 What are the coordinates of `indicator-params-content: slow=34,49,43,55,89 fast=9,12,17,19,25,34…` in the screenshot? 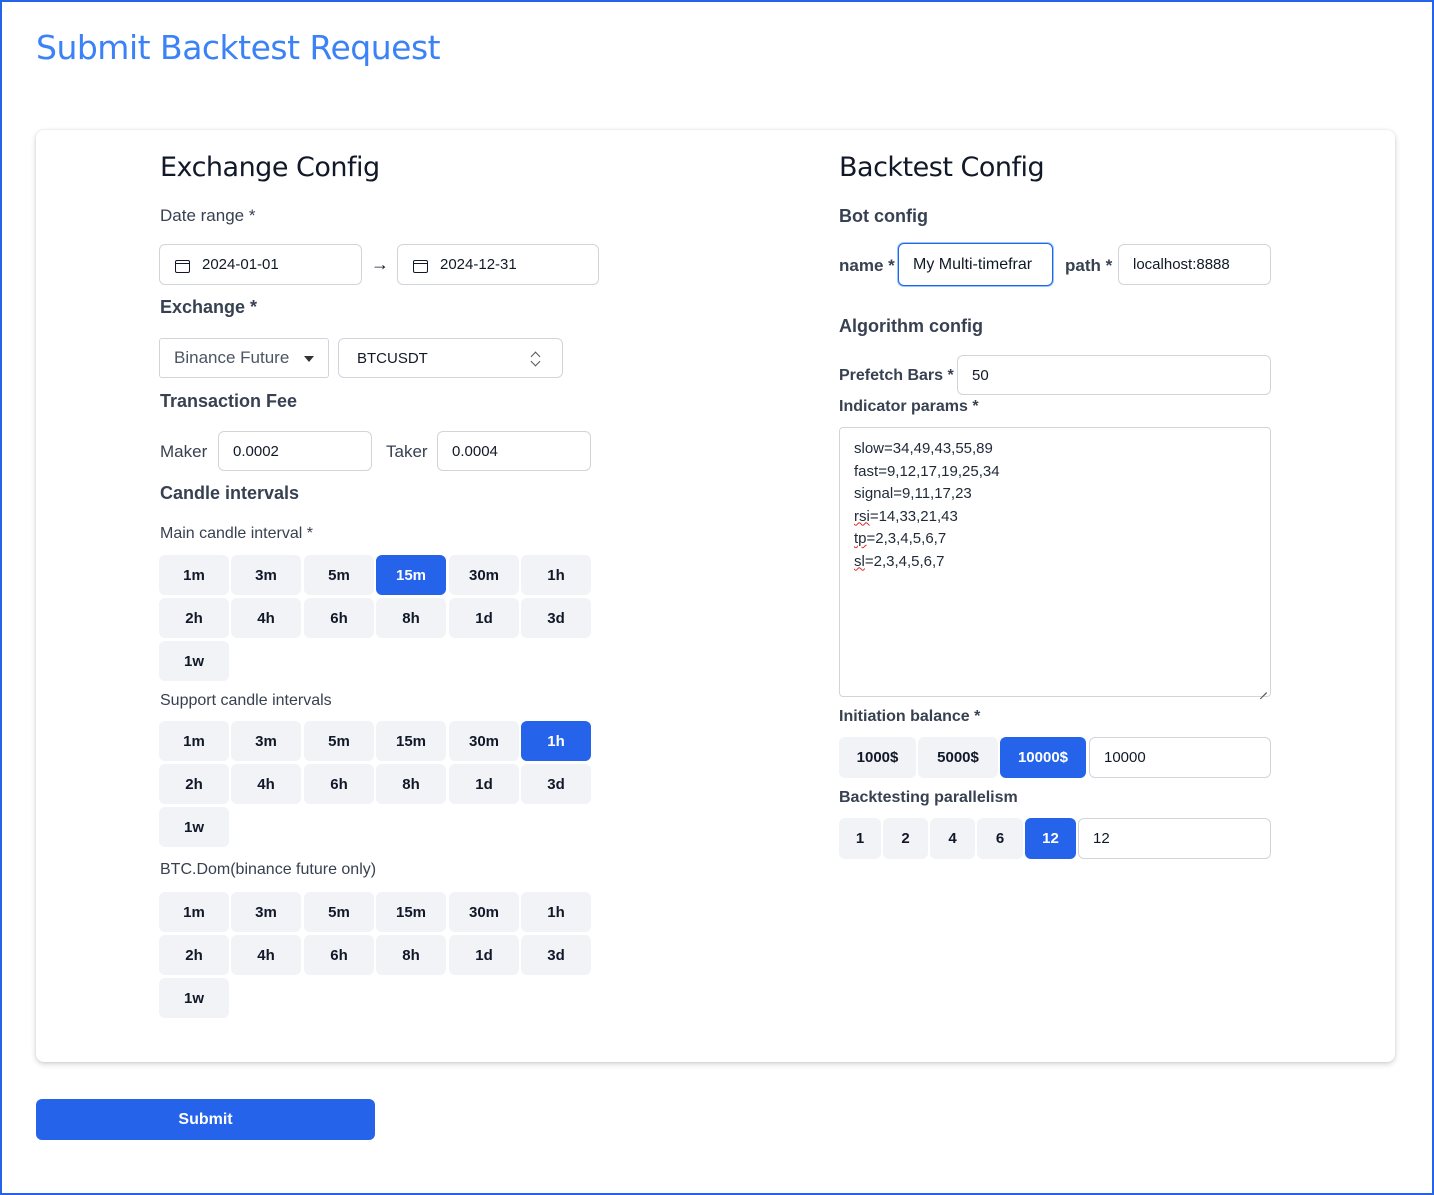 It's located at (1055, 505).